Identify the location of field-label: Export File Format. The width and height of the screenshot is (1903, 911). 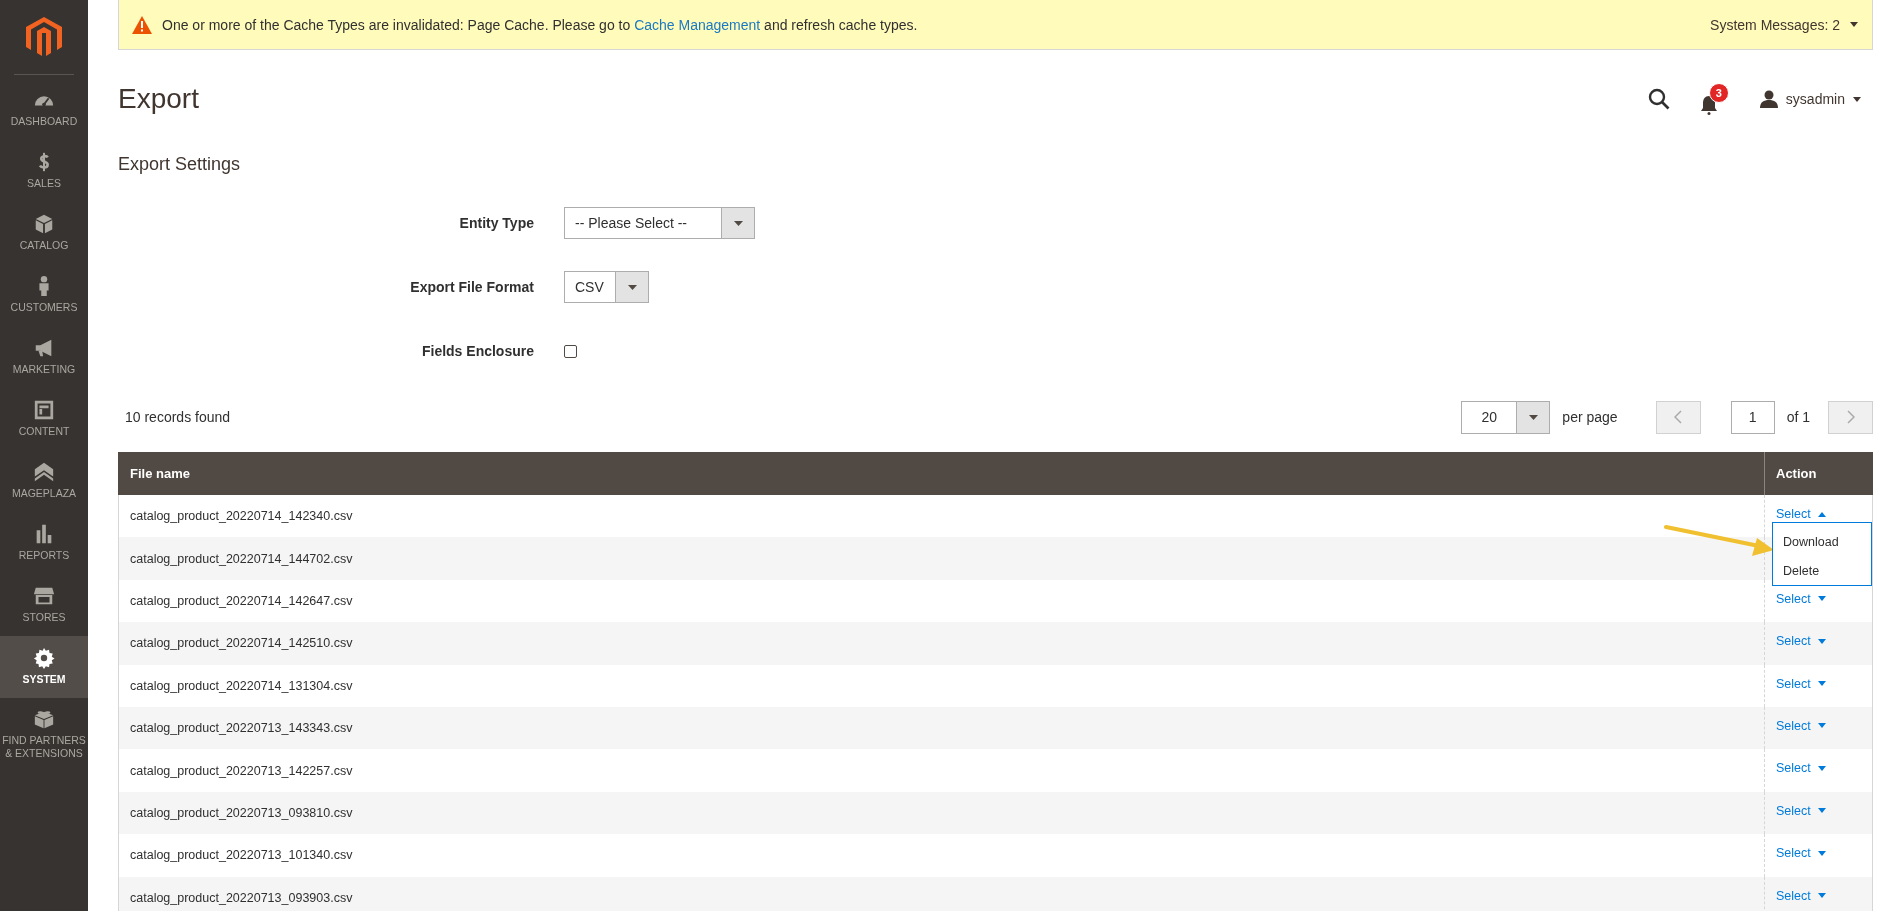
(472, 287).